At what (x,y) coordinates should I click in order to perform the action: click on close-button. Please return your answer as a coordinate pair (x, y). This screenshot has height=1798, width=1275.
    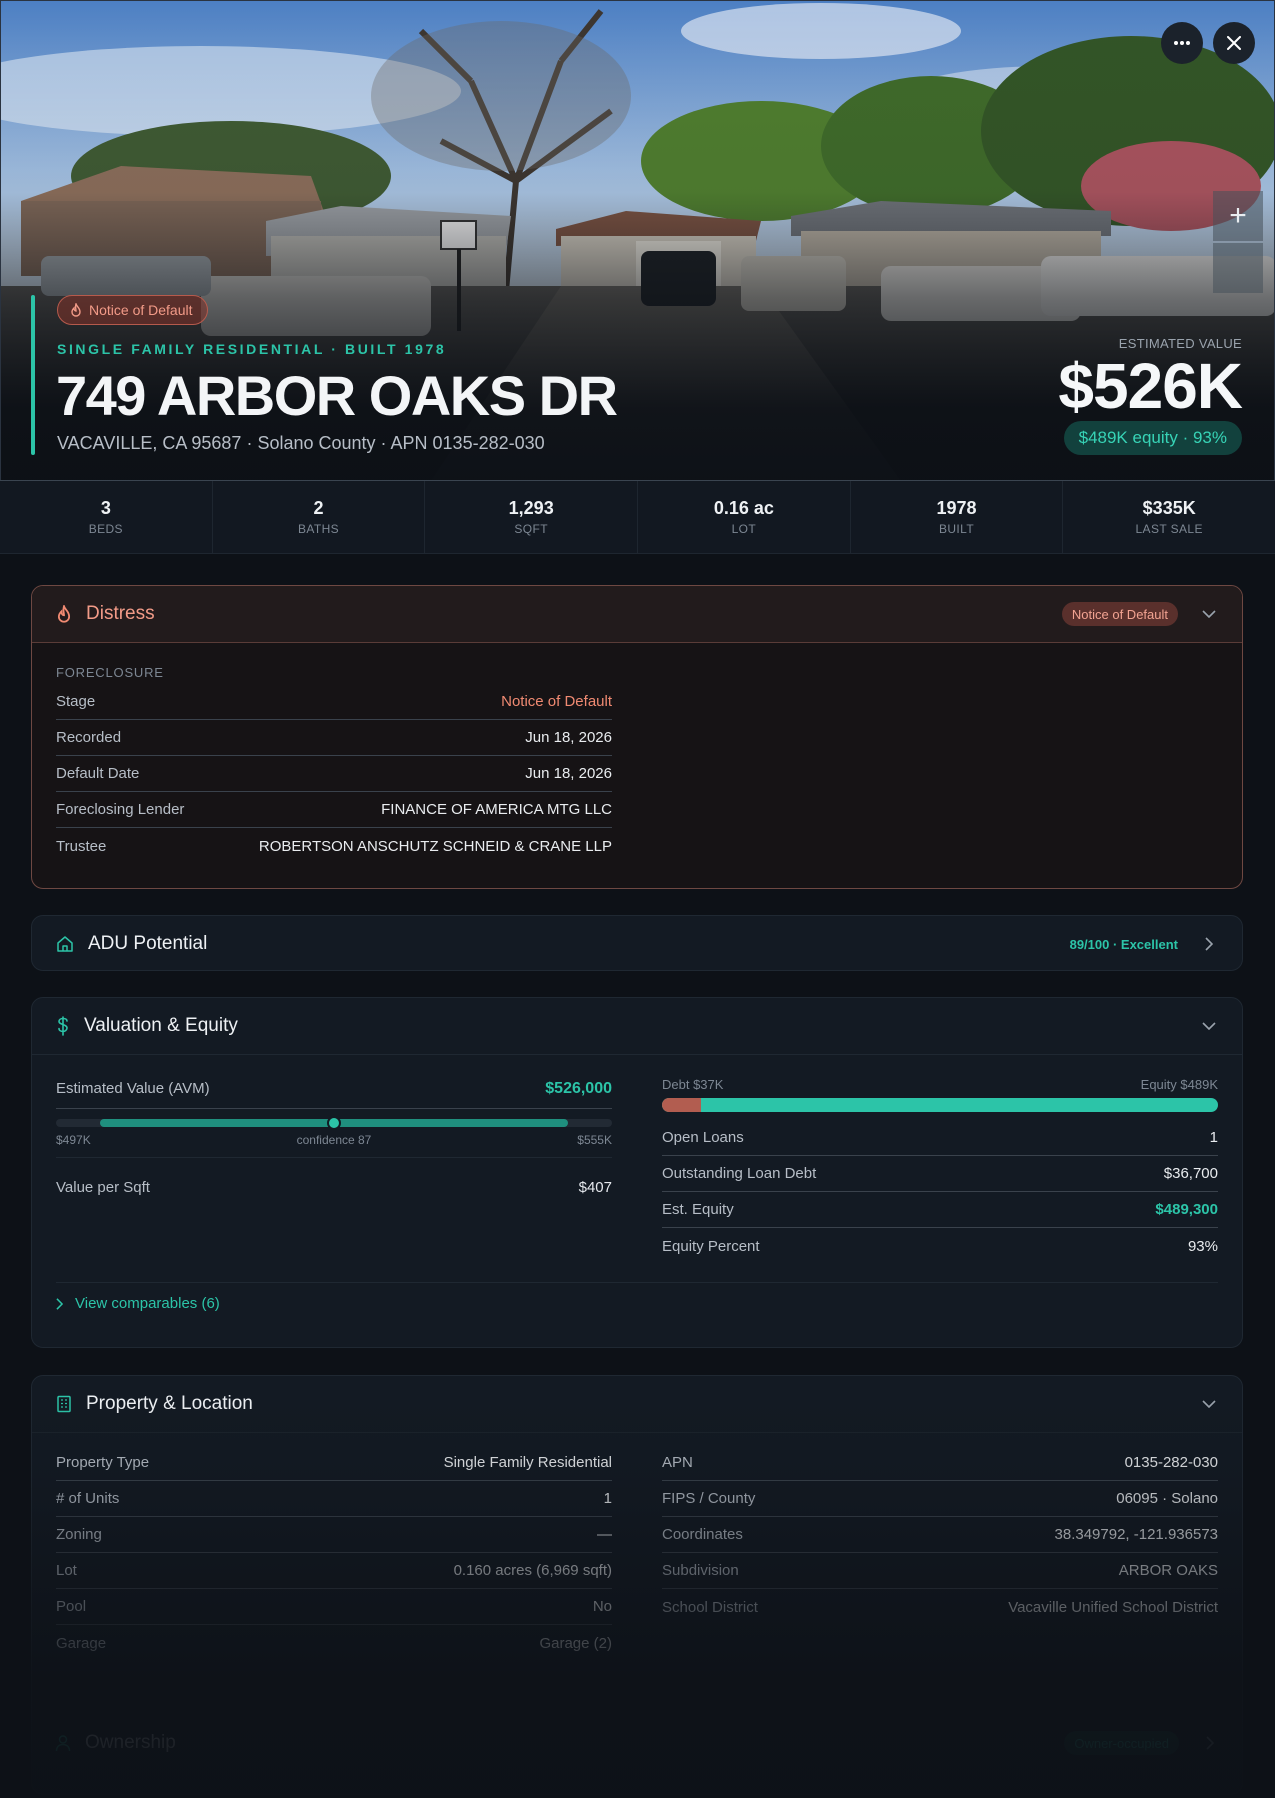
    Looking at the image, I should click on (1234, 43).